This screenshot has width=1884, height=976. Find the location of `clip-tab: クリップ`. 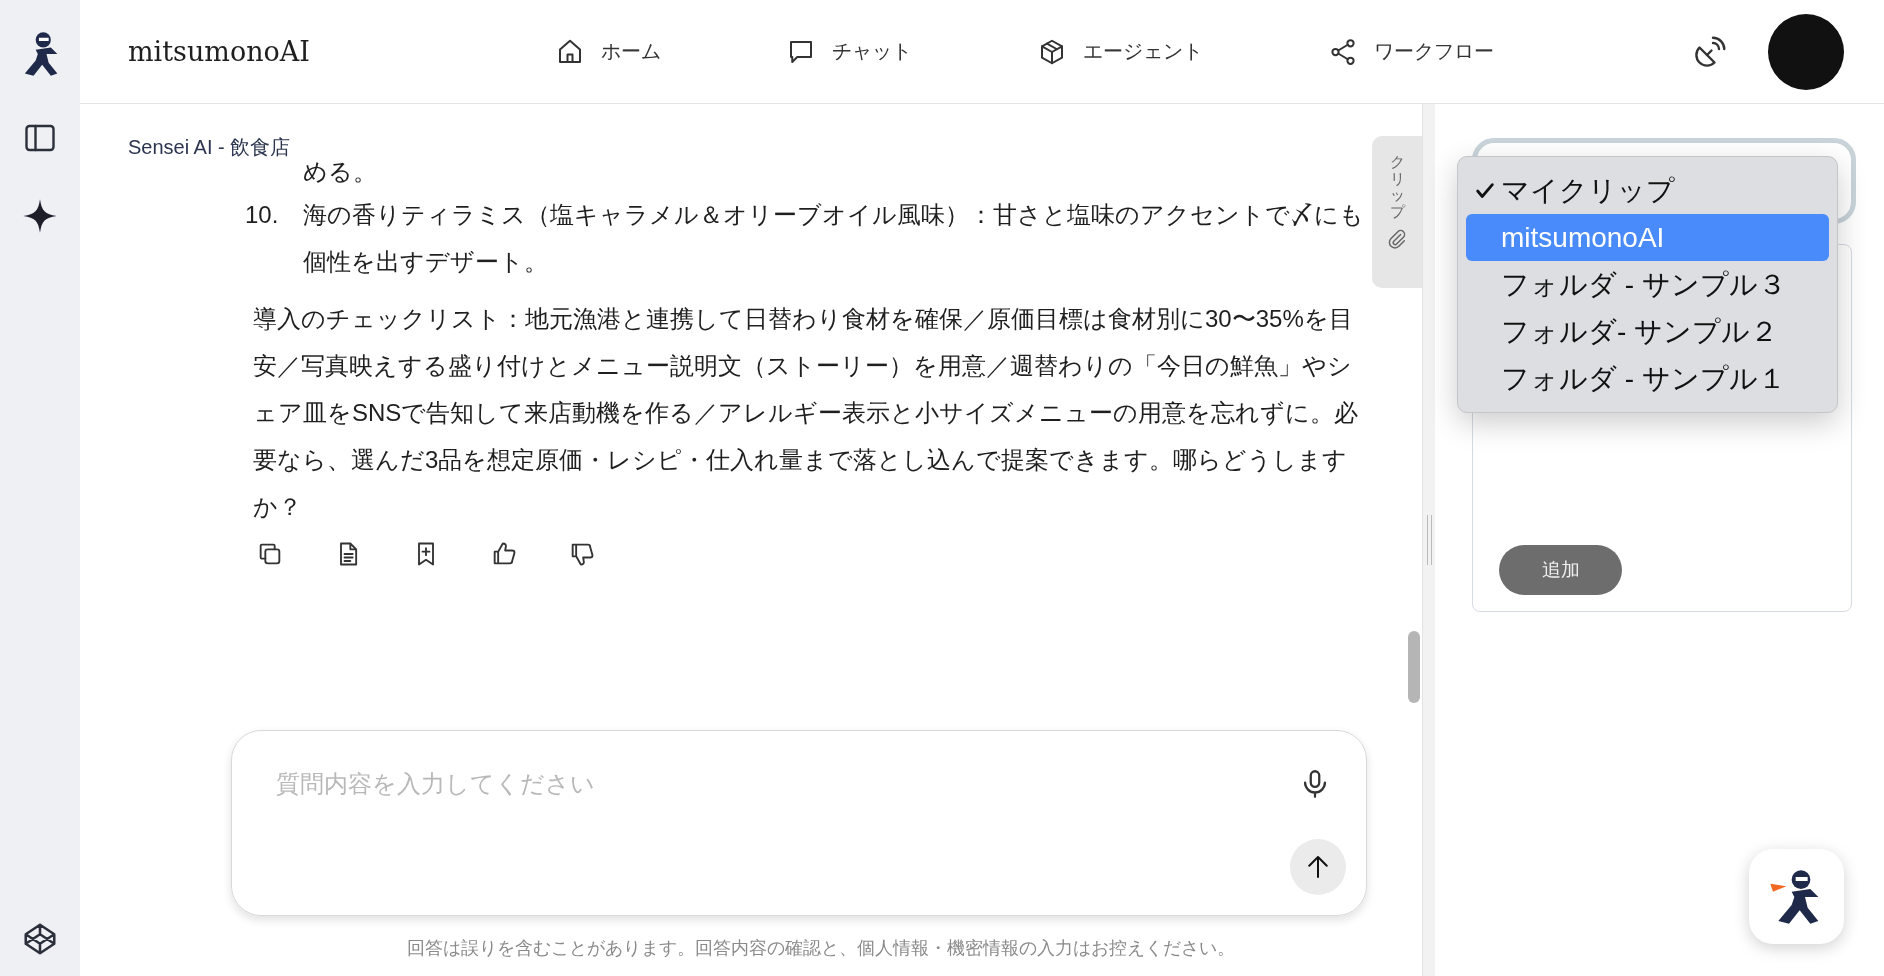

clip-tab: クリップ is located at coordinates (1397, 212).